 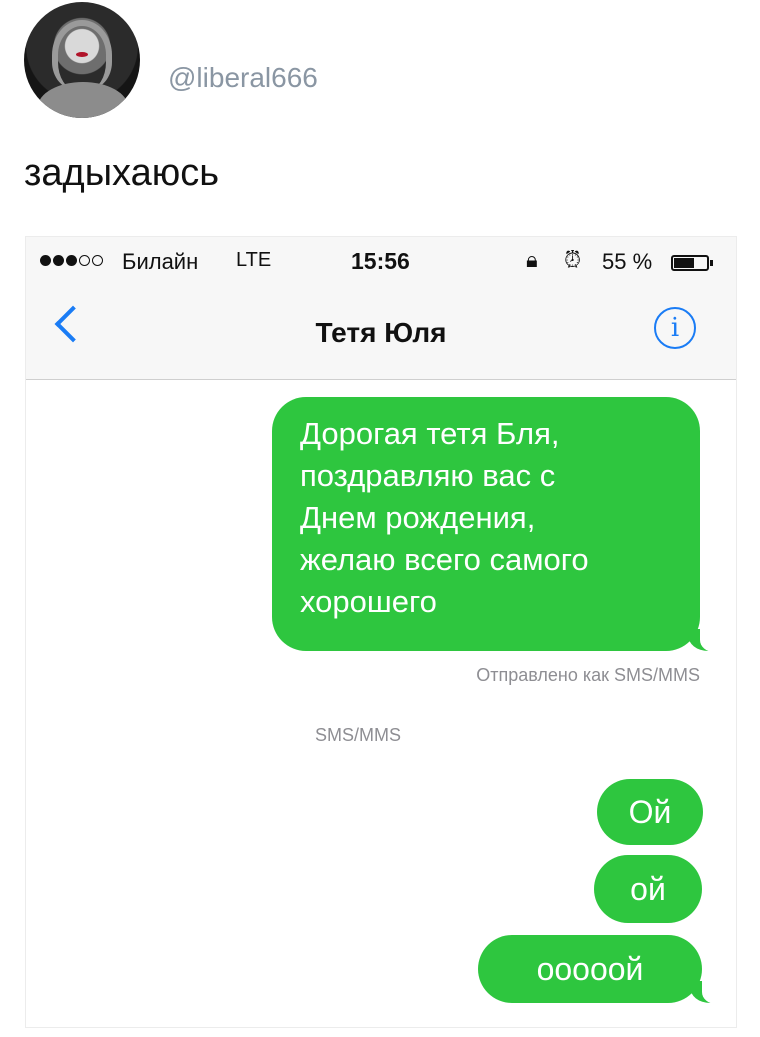 What do you see at coordinates (627, 261) in the screenshot?
I see `battery-percent: 55 %` at bounding box center [627, 261].